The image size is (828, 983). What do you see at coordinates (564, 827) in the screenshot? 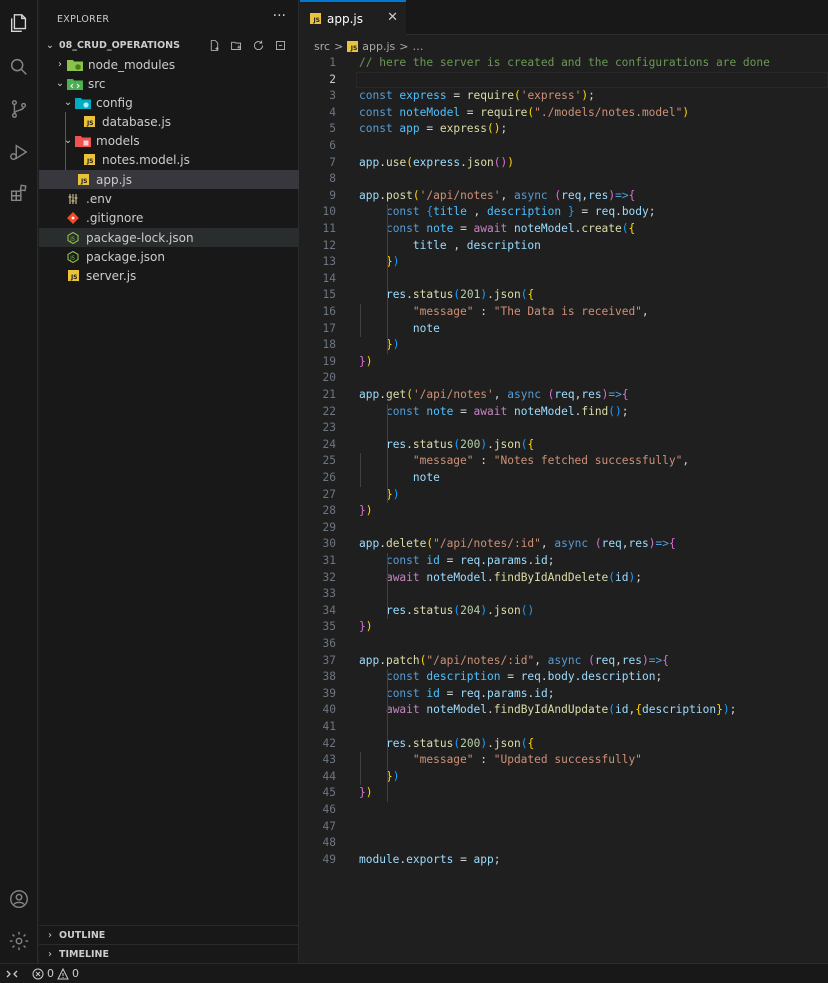
I see `code-line: 47` at bounding box center [564, 827].